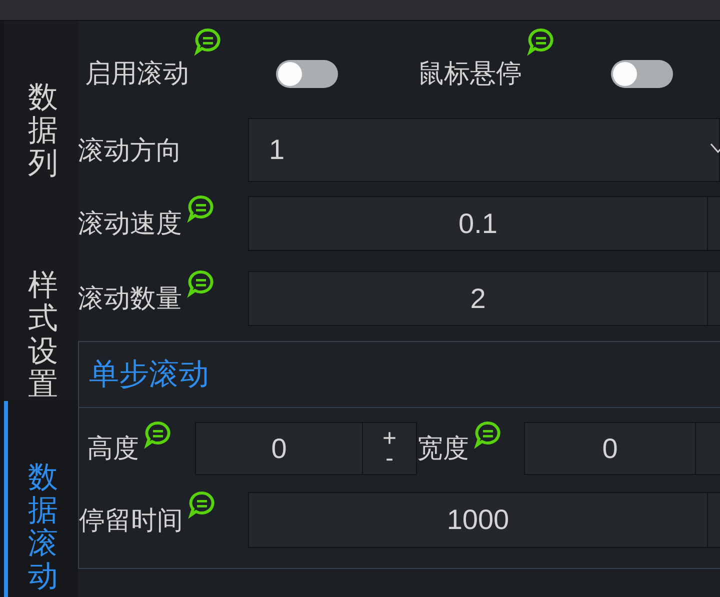  What do you see at coordinates (130, 224) in the screenshot?
I see `field-label: 滚动速度` at bounding box center [130, 224].